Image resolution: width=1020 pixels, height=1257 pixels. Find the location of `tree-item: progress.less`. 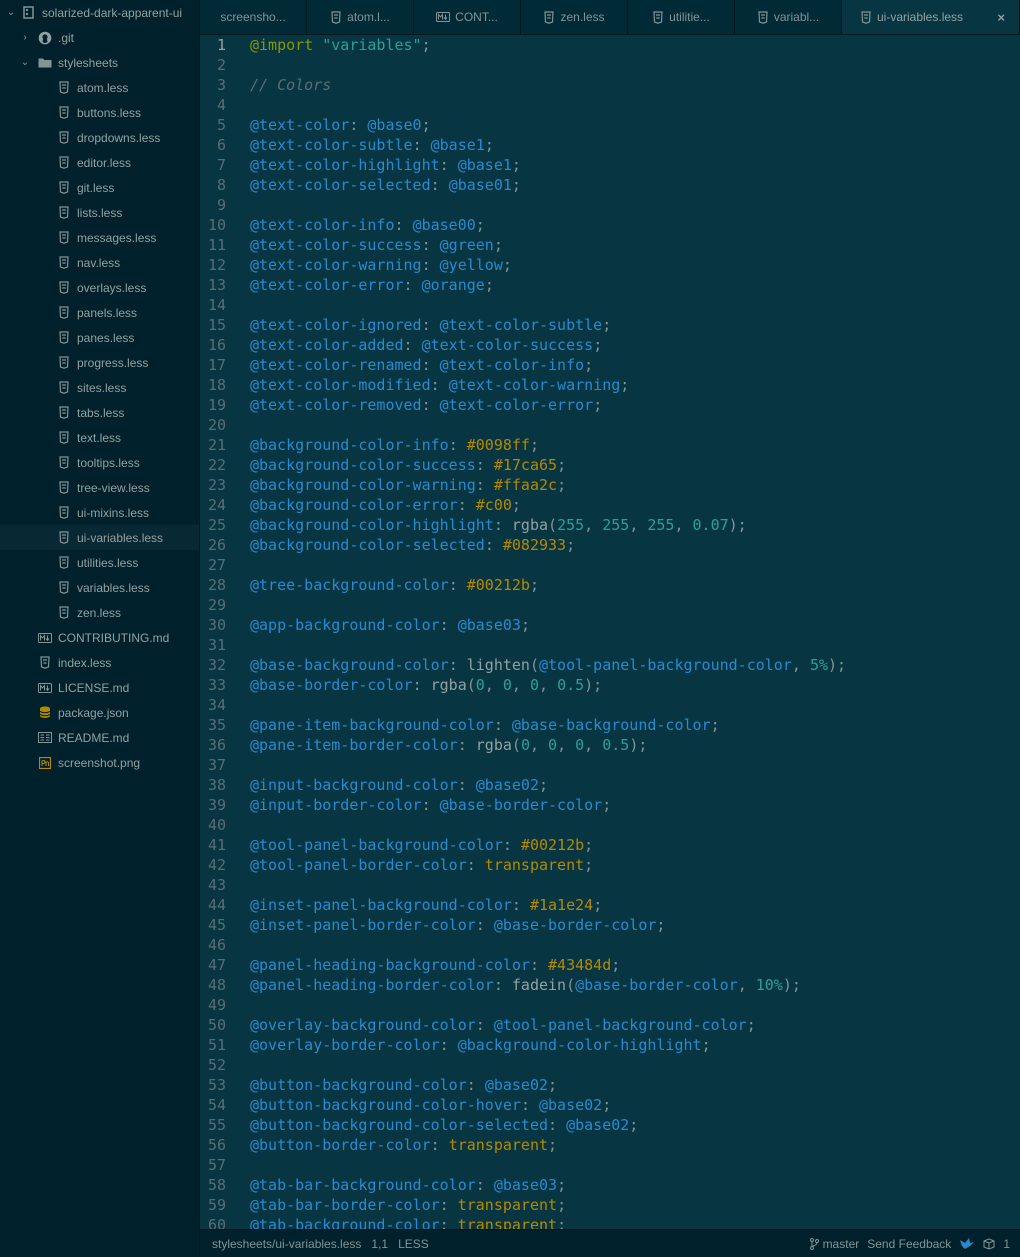

tree-item: progress.less is located at coordinates (99, 362).